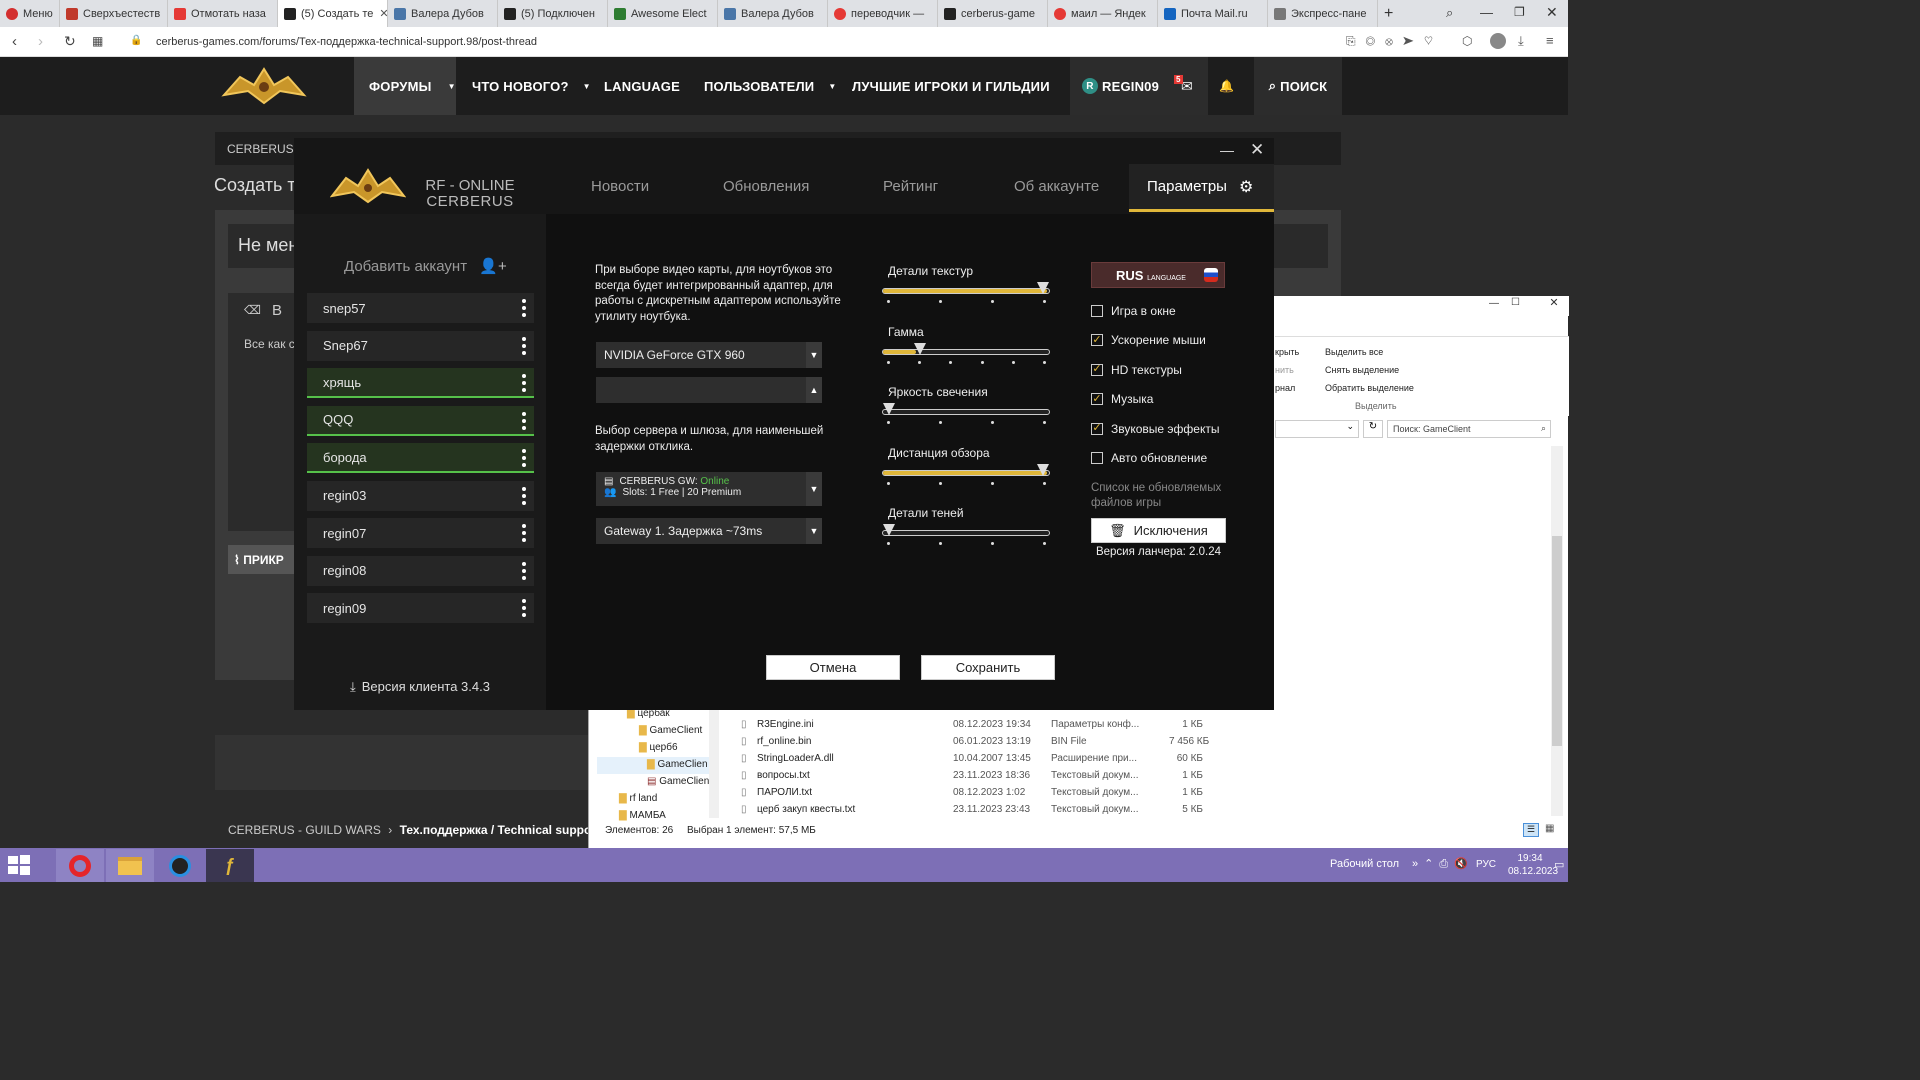  I want to click on tab-updates: Обновления, so click(766, 186).